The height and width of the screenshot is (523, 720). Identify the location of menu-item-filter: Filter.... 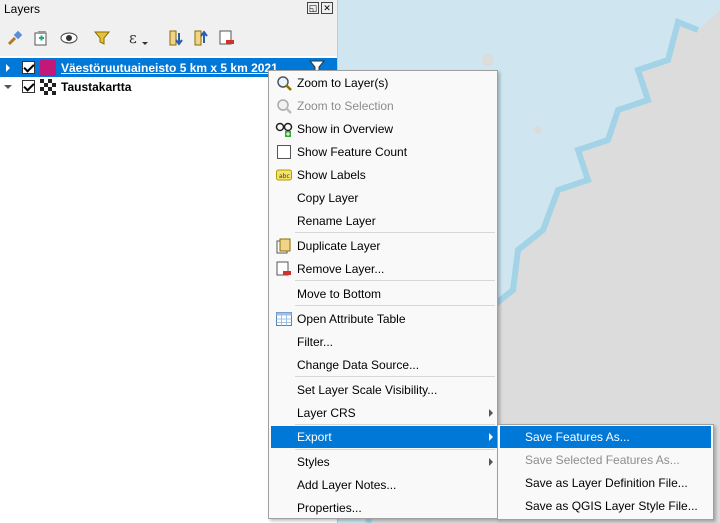
(384, 342).